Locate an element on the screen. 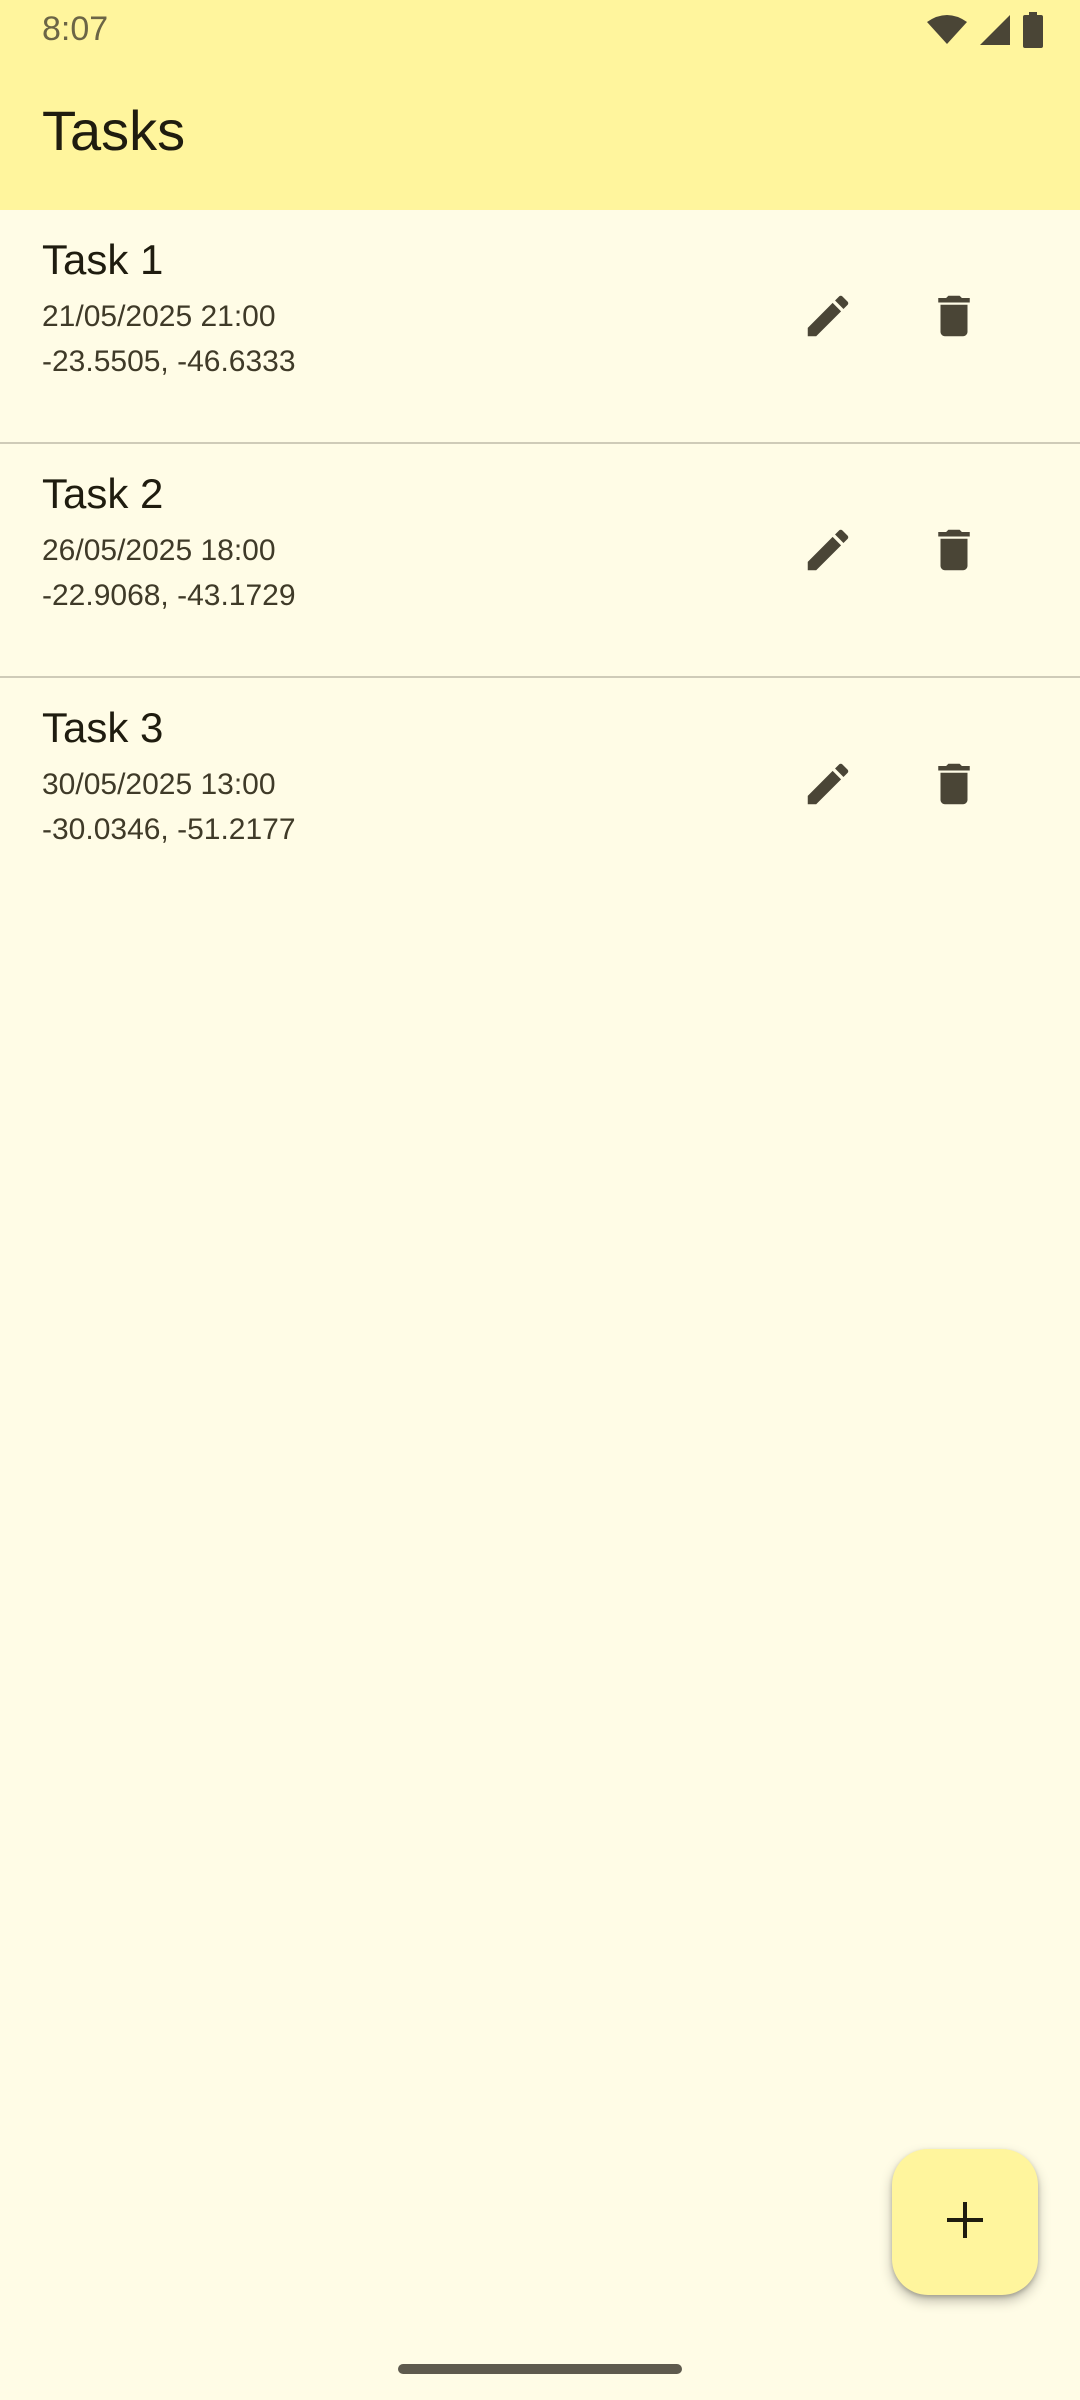 Image resolution: width=1080 pixels, height=2400 pixels. task-datetime: 26/05/2025 18:00 is located at coordinates (159, 550).